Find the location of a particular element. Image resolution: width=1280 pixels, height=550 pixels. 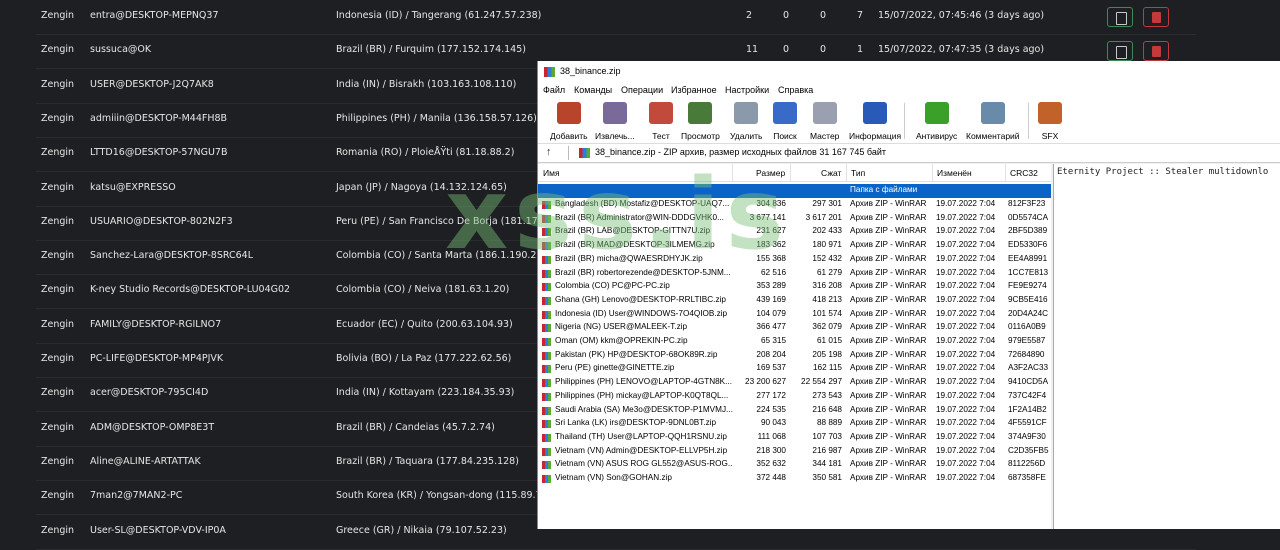

menu-help: Справка is located at coordinates (795, 90).